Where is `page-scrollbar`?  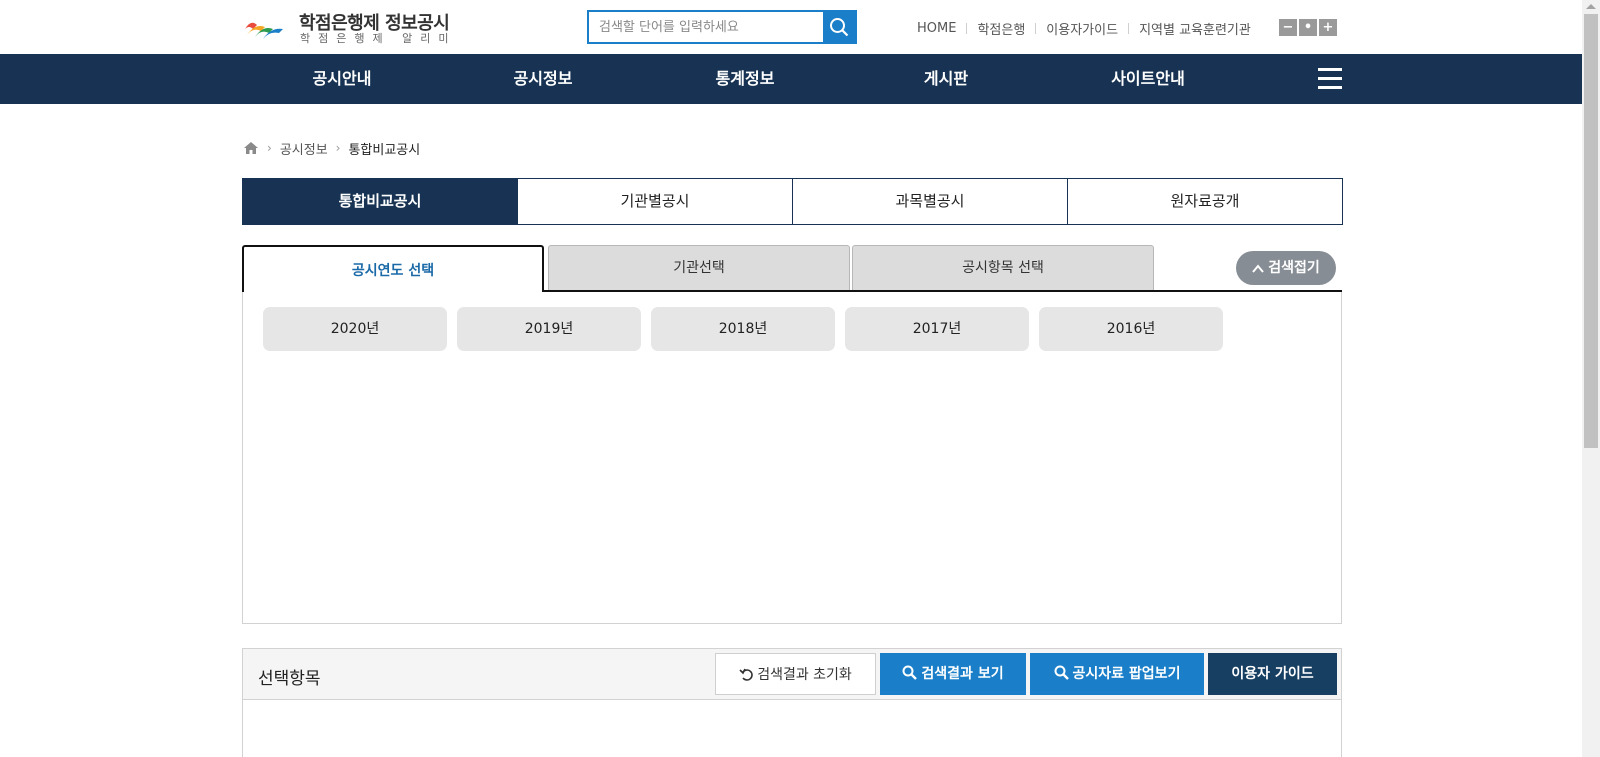 page-scrollbar is located at coordinates (1591, 378).